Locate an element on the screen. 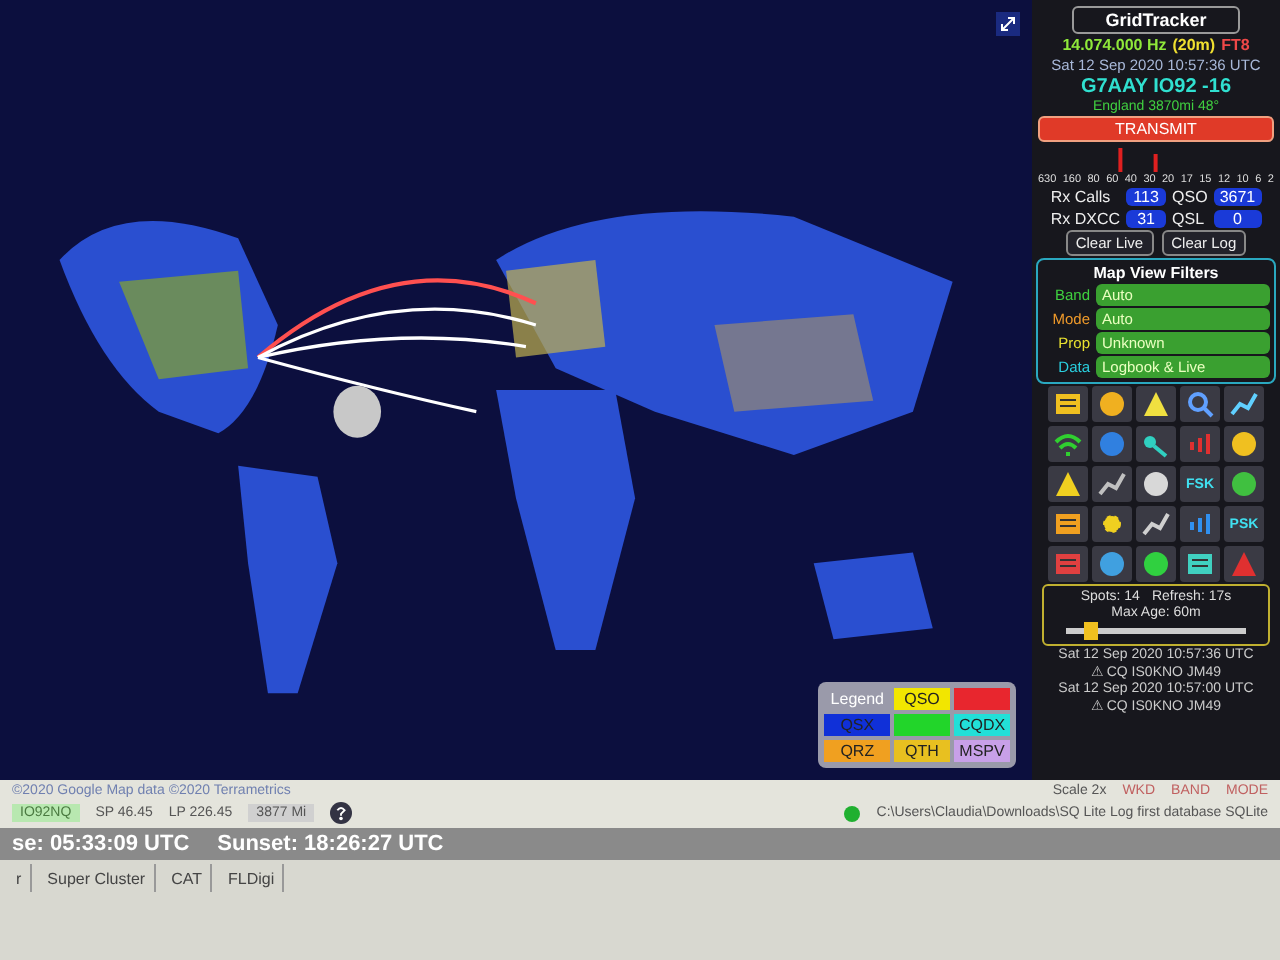  stat-label: Rx DXCC is located at coordinates (1085, 219).